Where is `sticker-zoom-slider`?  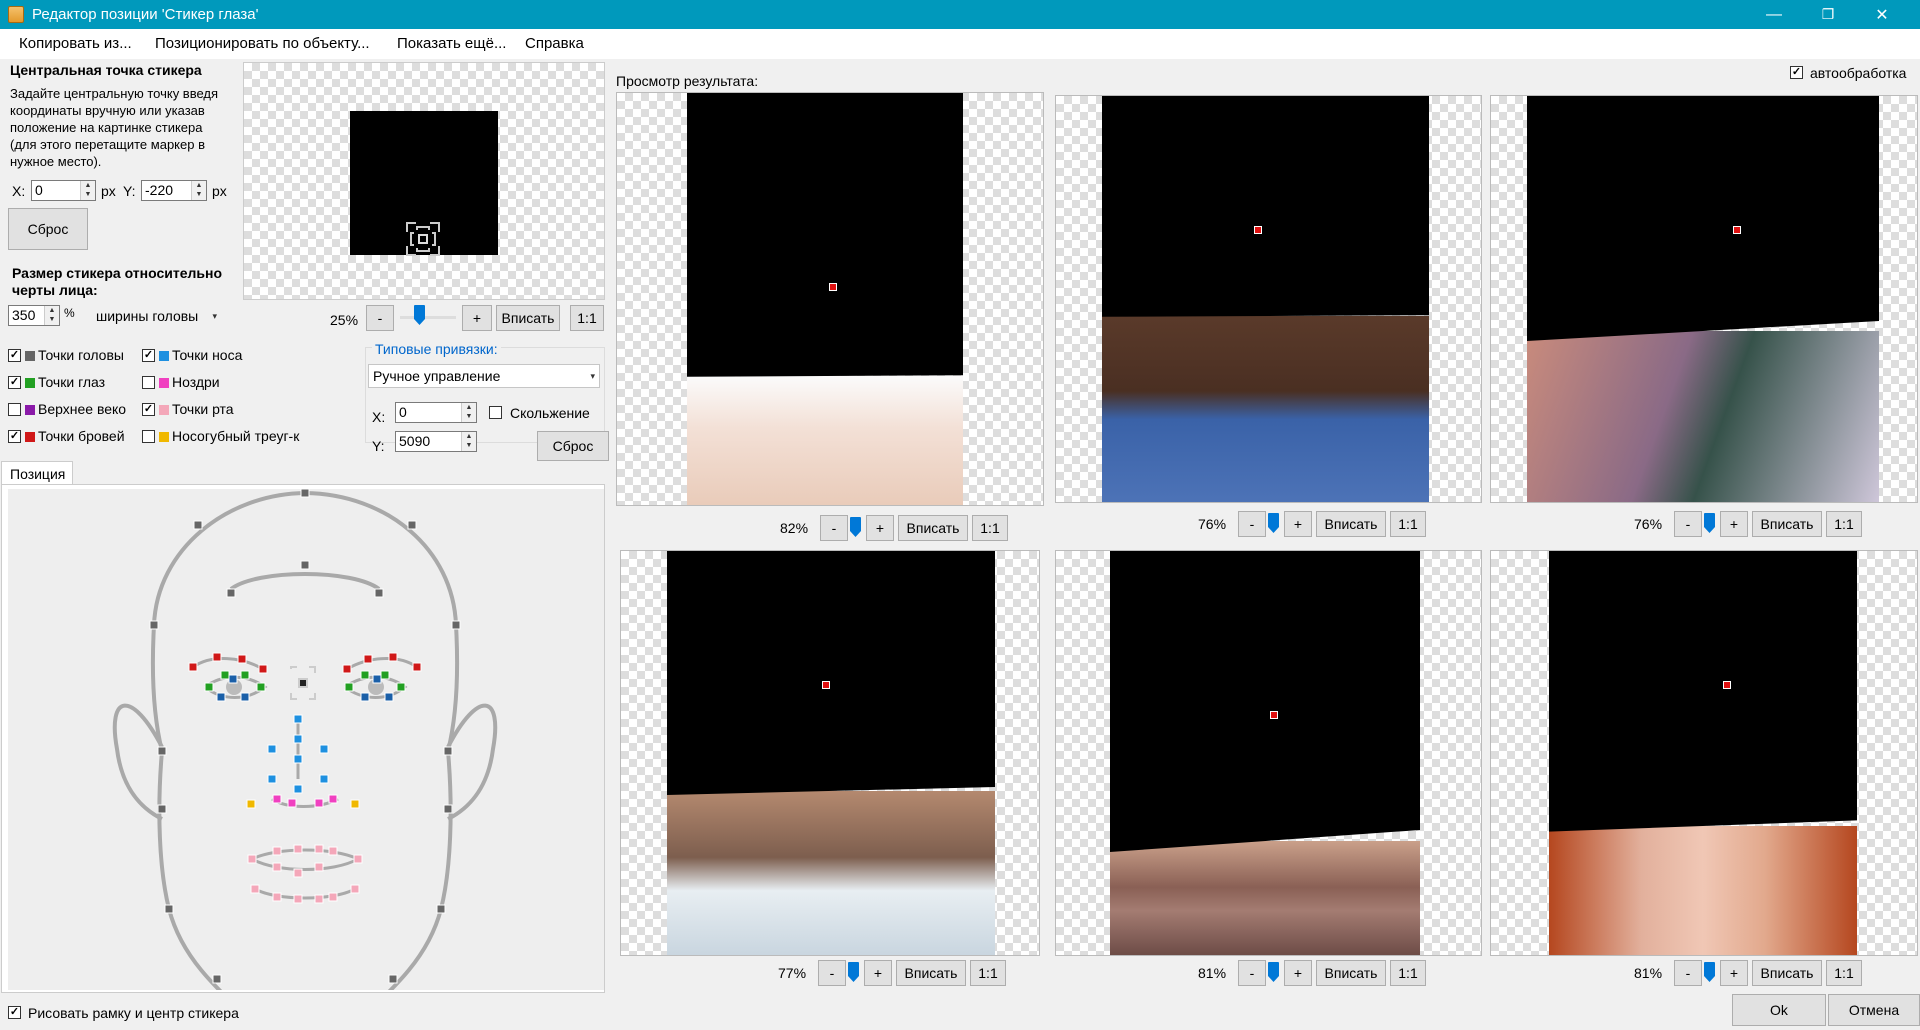
sticker-zoom-slider is located at coordinates (419, 315).